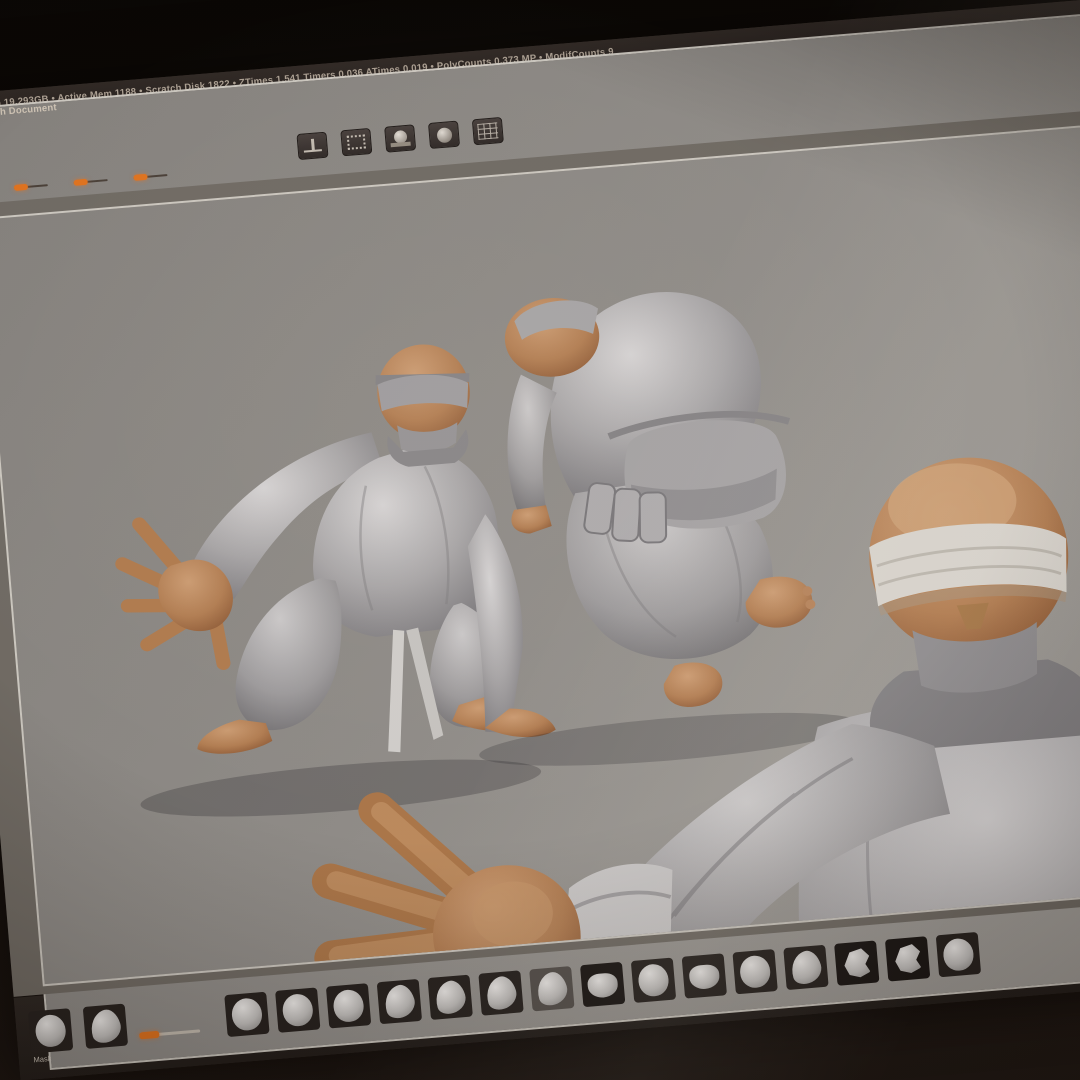  I want to click on floor-icon, so click(312, 145).